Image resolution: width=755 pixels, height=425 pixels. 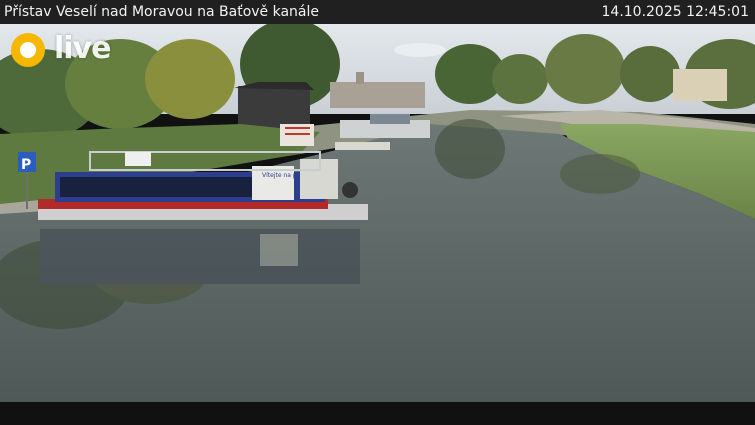 What do you see at coordinates (675, 12) in the screenshot?
I see `camera-timestamp: 14.10.2025 12:45:01` at bounding box center [675, 12].